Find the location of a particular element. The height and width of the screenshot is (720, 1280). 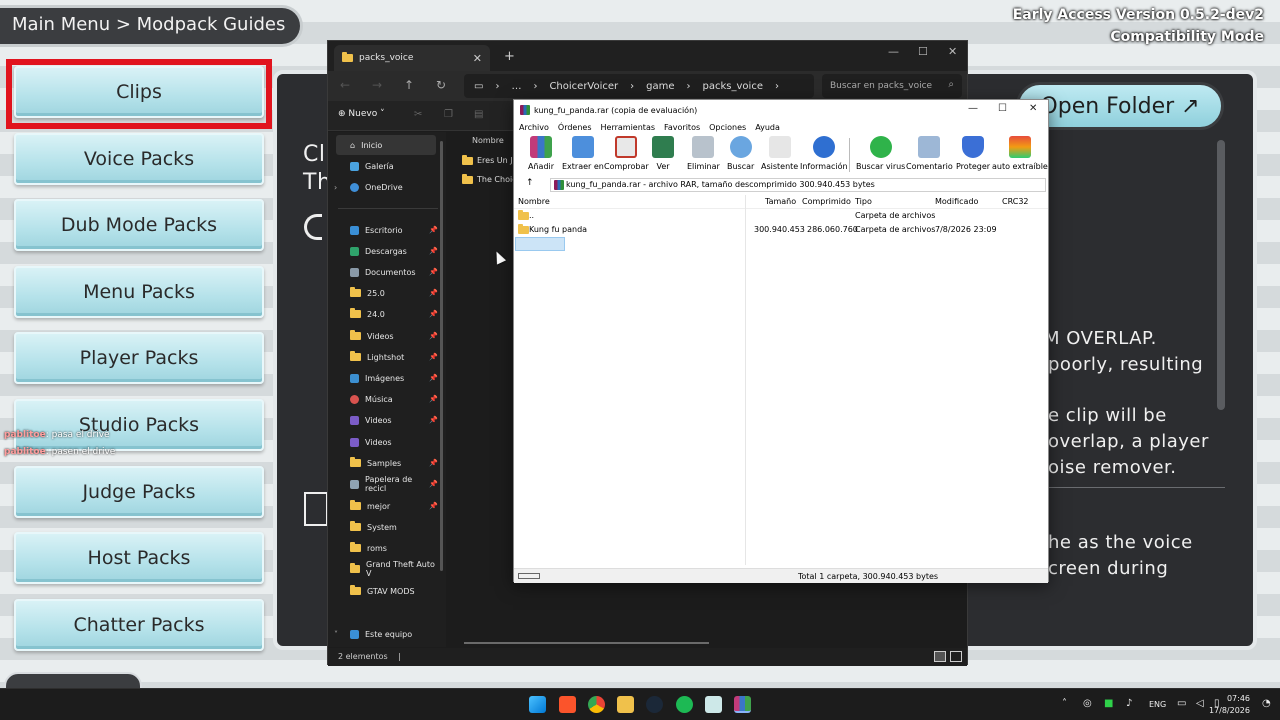

sidebar-item-gta-v: Grand Theft Auto V is located at coordinates (386, 569).